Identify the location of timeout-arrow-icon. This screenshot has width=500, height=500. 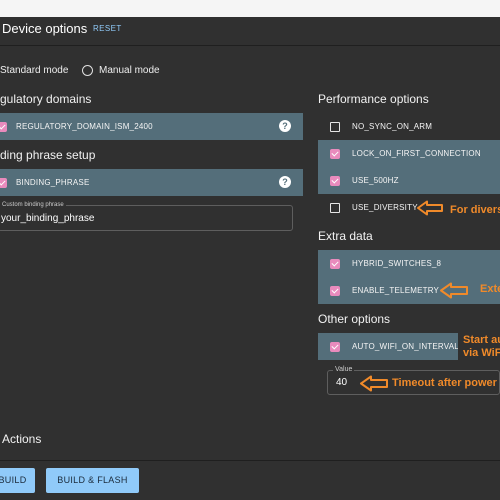
(374, 383).